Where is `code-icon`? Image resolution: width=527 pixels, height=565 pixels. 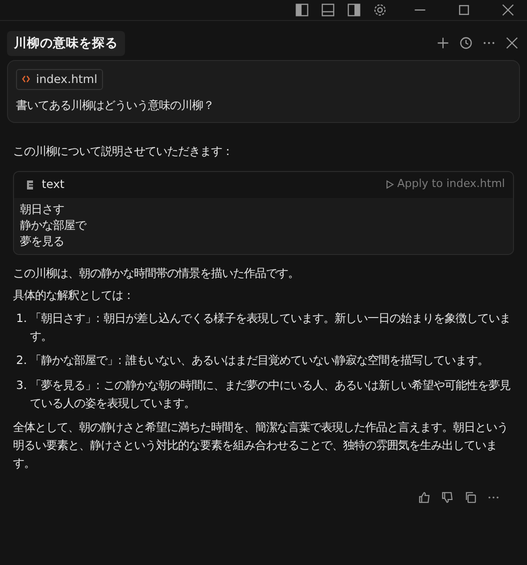 code-icon is located at coordinates (26, 79).